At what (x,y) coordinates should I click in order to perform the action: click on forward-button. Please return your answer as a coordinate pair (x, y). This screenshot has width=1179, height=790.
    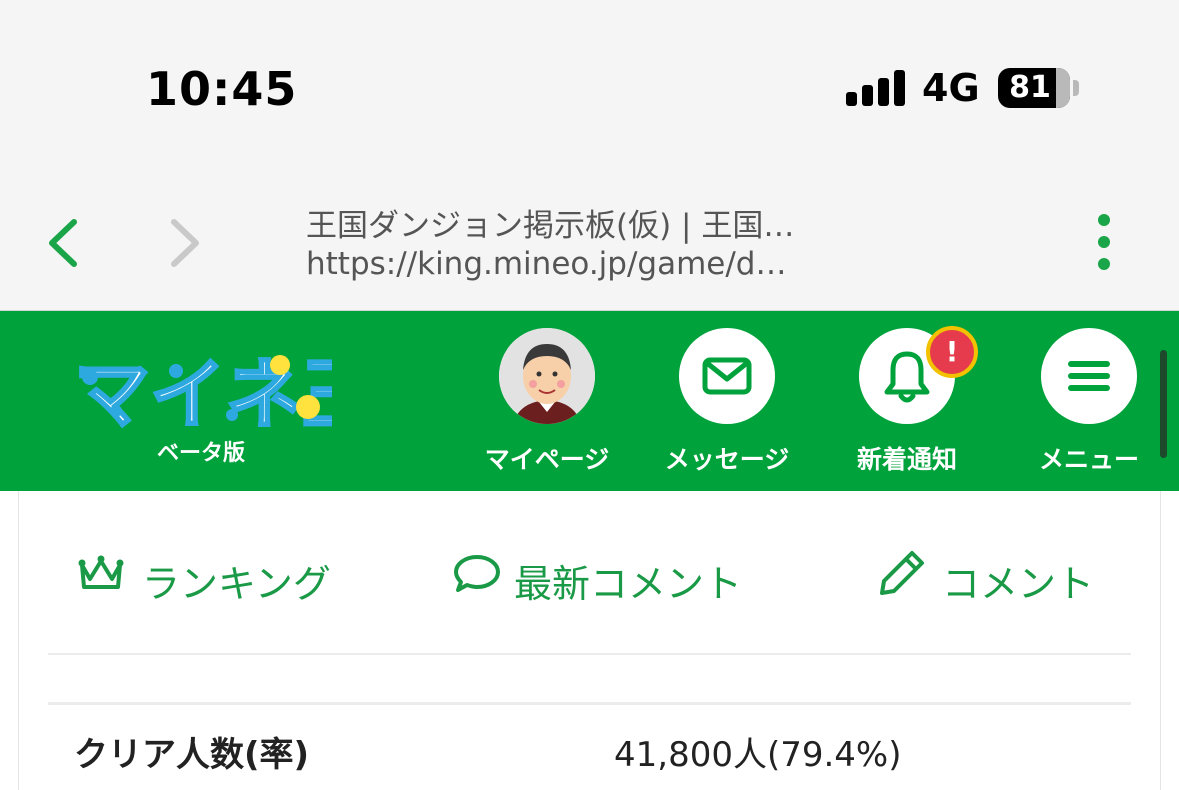
    Looking at the image, I should click on (184, 243).